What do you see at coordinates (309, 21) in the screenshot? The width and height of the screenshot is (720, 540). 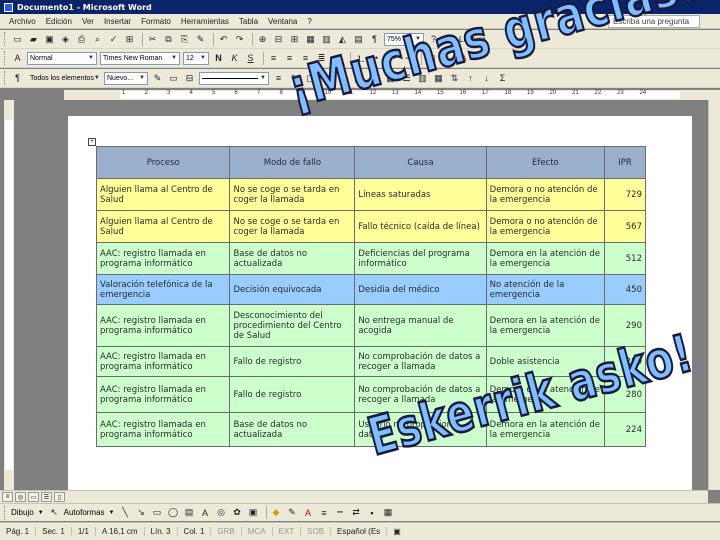 I see `menu-help: ?` at bounding box center [309, 21].